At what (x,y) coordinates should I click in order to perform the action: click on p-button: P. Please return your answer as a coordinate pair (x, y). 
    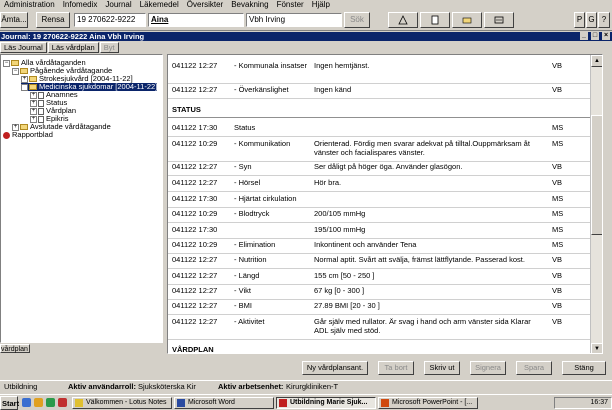
    Looking at the image, I should click on (579, 20).